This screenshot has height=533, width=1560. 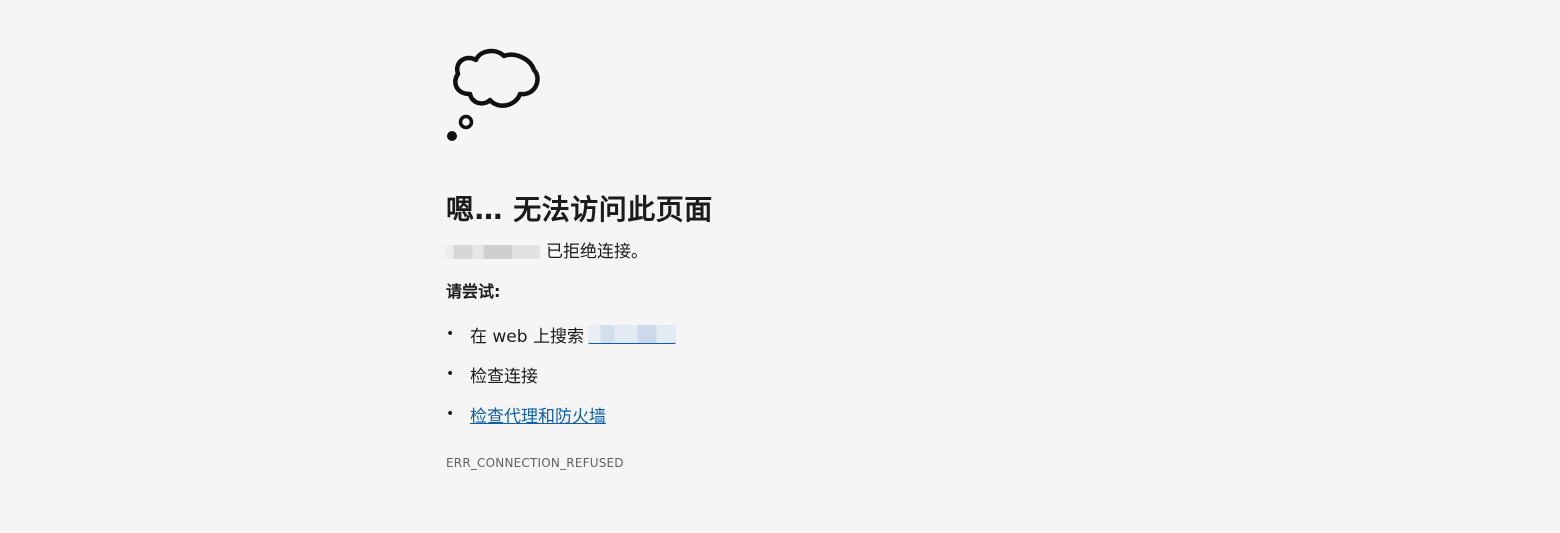 I want to click on suggestion-search-web: • 在 web 上搜索, so click(x=796, y=334).